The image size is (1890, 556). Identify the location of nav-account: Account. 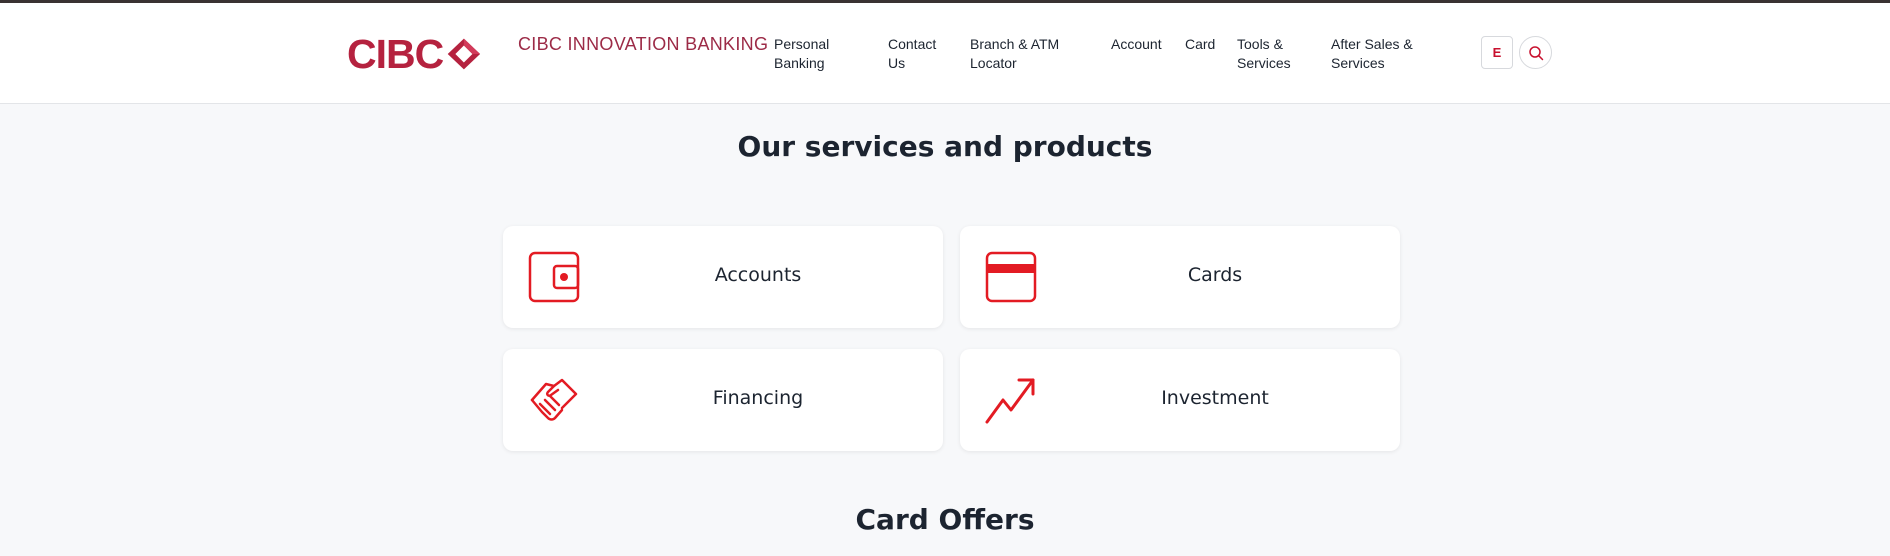
(1139, 44).